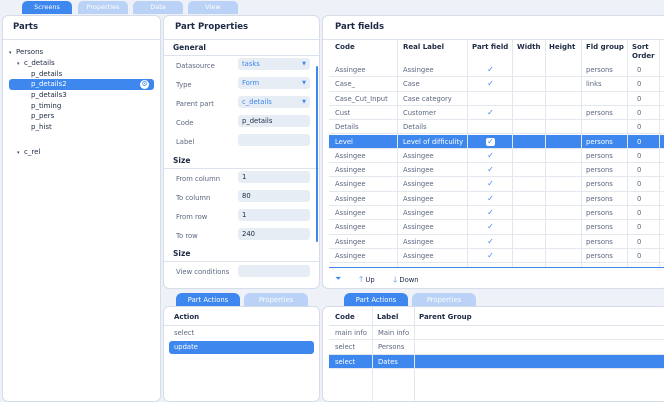 This screenshot has width=664, height=402. What do you see at coordinates (496, 99) in the screenshot?
I see `table-row: Case_Cut_Input Case category 0` at bounding box center [496, 99].